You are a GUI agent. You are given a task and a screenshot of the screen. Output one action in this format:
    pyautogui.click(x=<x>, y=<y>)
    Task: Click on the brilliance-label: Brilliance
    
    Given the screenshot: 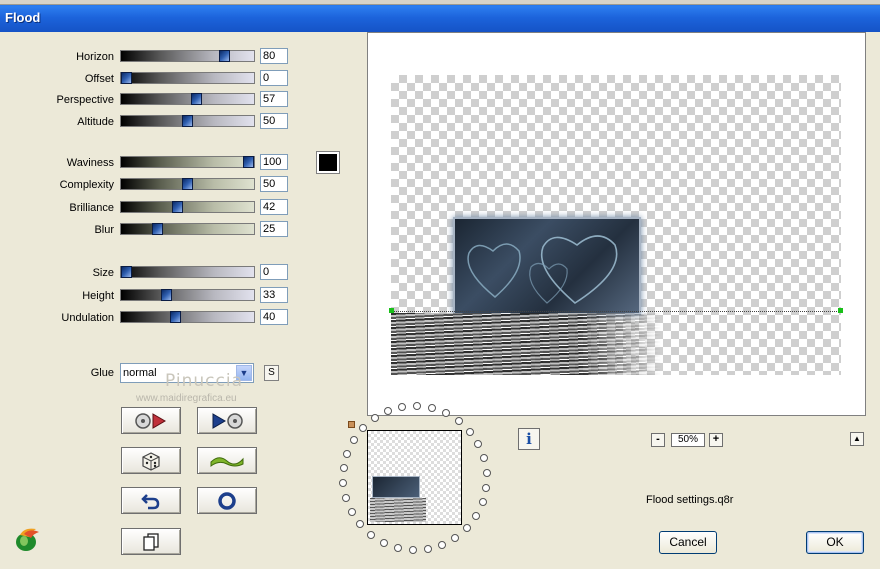 What is the action you would take?
    pyautogui.click(x=91, y=208)
    